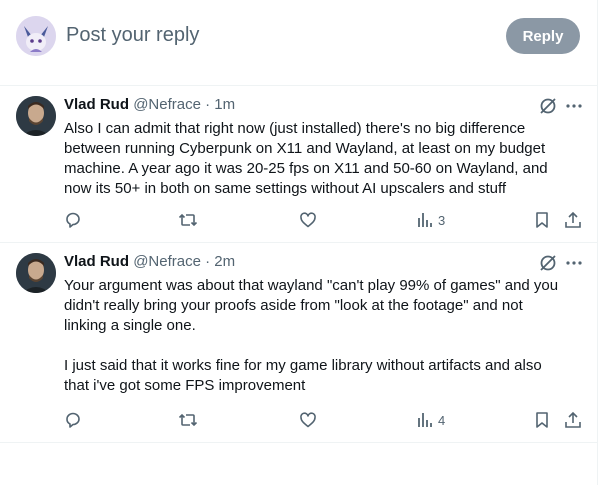 The width and height of the screenshot is (606, 485). What do you see at coordinates (224, 261) in the screenshot?
I see `timestamp: 2m` at bounding box center [224, 261].